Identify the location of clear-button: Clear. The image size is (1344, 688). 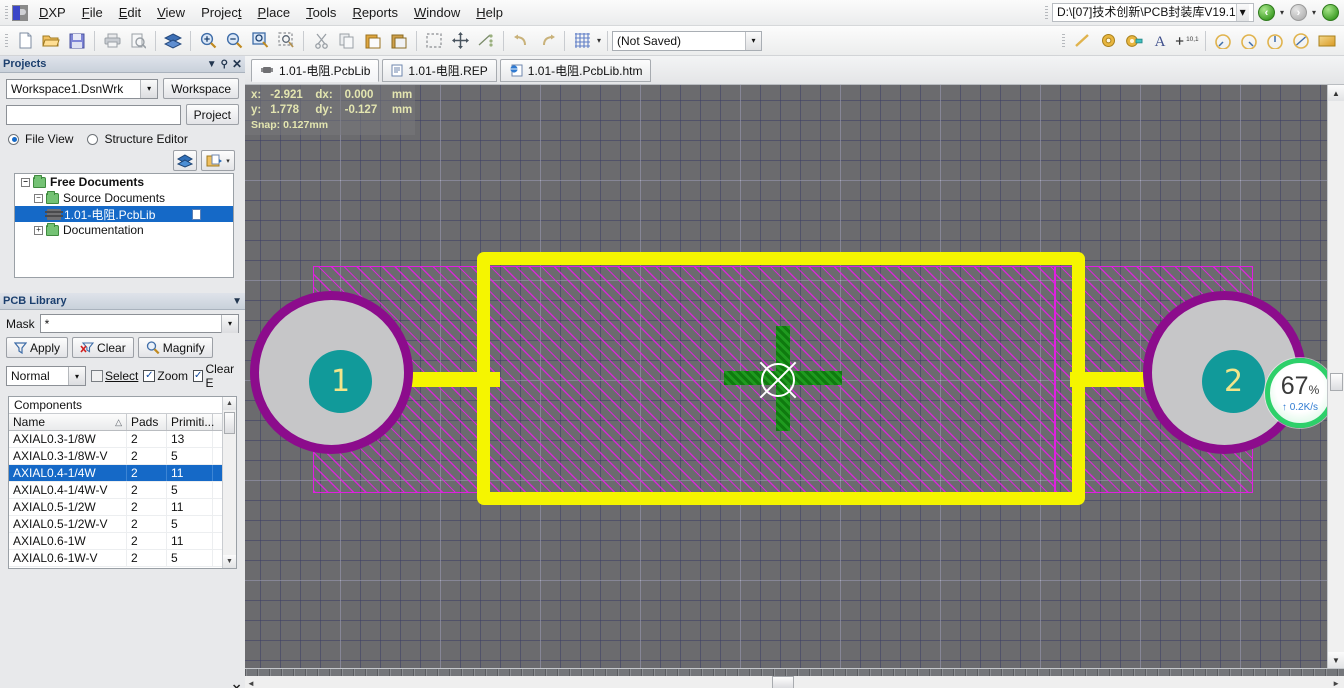
(103, 347).